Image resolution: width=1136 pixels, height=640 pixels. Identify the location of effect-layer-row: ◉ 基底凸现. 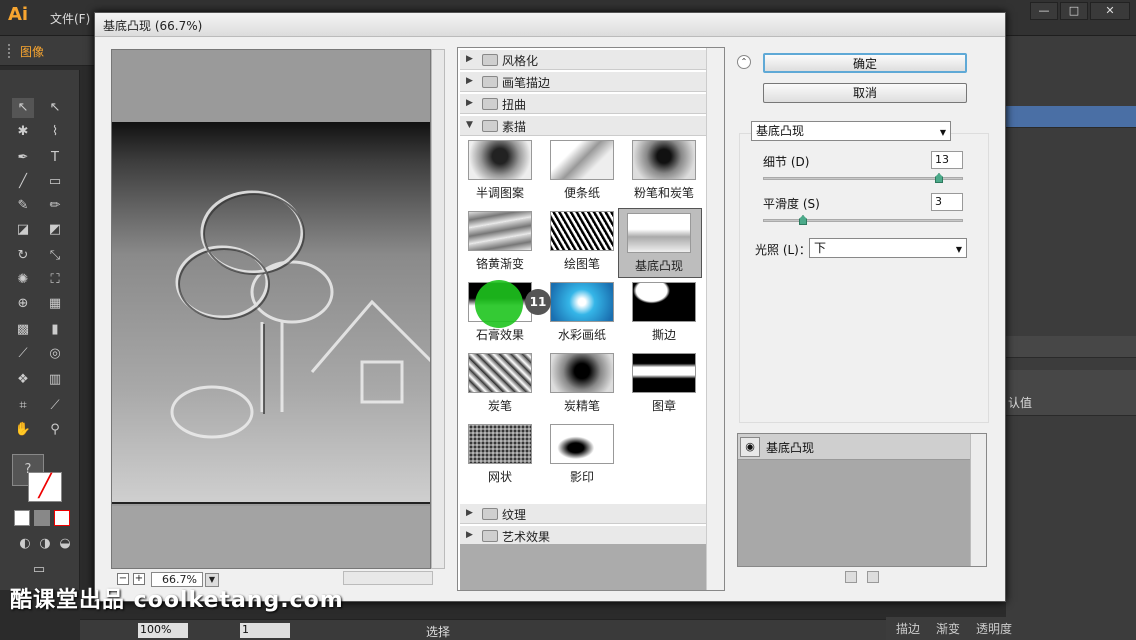
(854, 447).